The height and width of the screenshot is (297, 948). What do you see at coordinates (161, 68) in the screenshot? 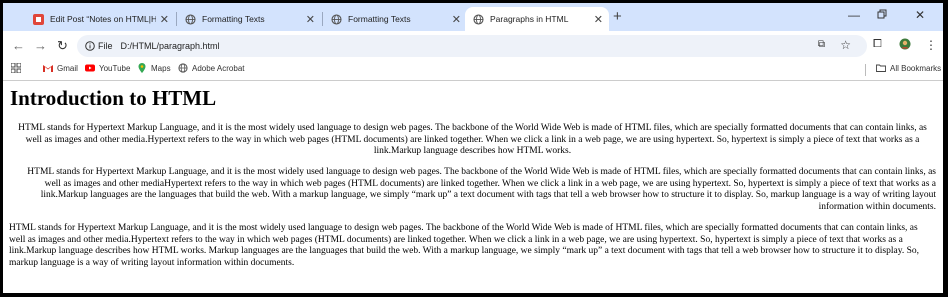
I see `bookmark-label: Maps` at bounding box center [161, 68].